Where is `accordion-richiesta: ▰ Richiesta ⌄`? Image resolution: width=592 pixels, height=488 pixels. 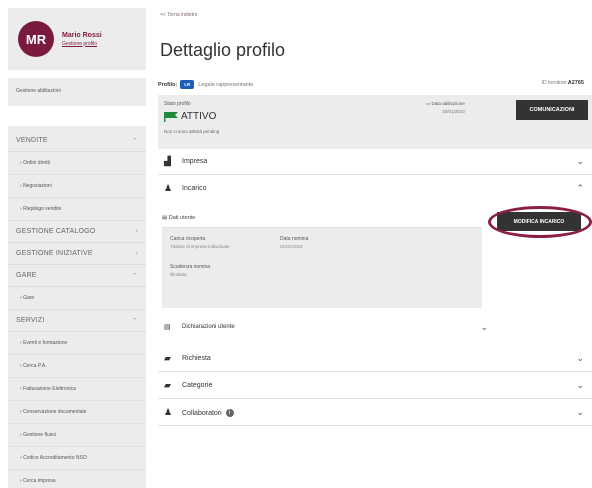 accordion-richiesta: ▰ Richiesta ⌄ is located at coordinates (375, 359).